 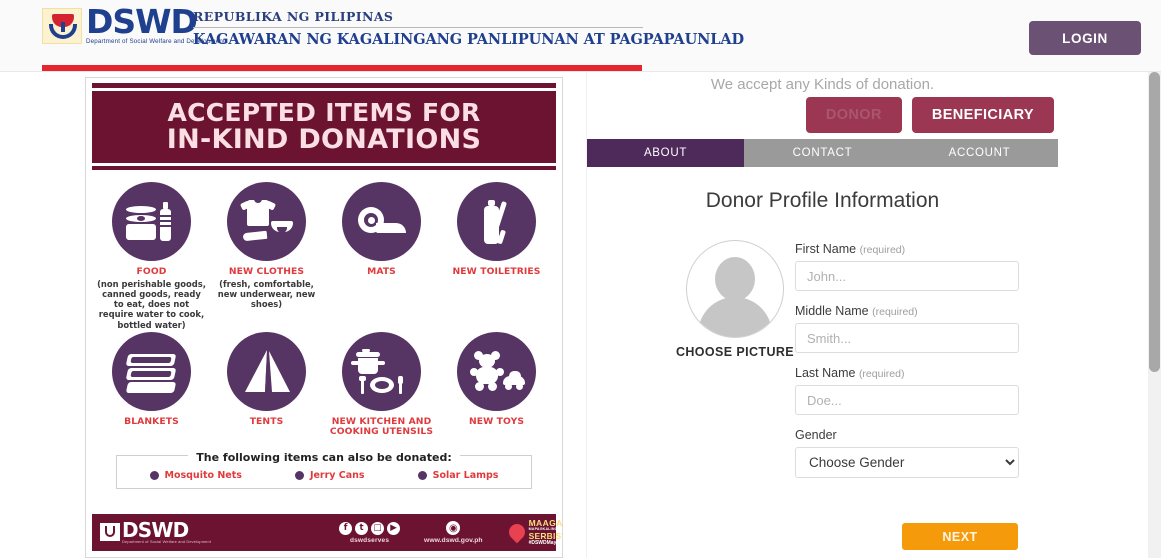 I want to click on donor-role-button: DONOR, so click(x=853, y=115).